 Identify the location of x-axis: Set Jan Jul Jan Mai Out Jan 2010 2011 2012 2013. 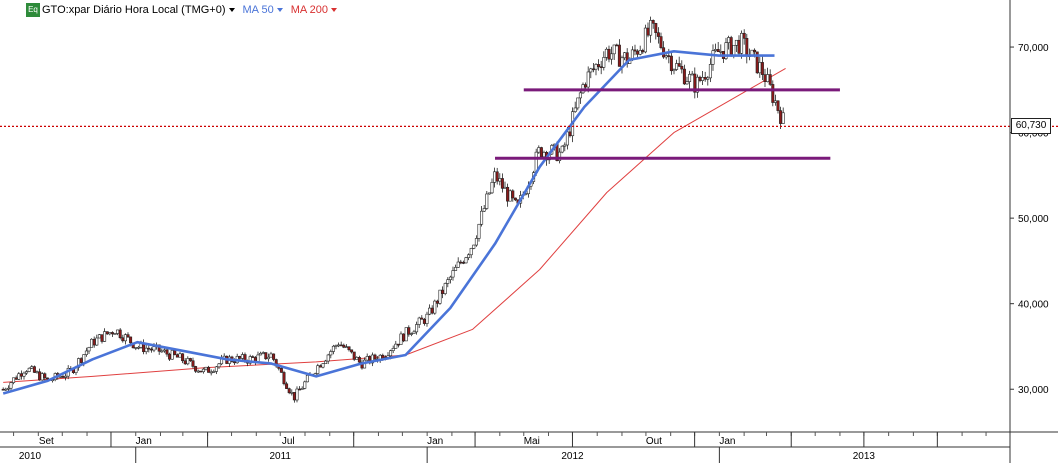
(529, 447).